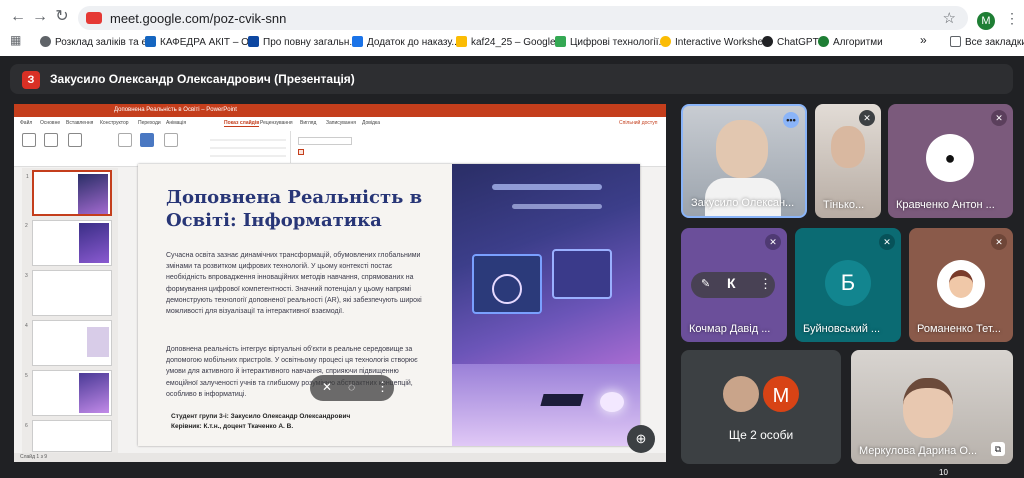  I want to click on participant-avatar: Б, so click(848, 283).